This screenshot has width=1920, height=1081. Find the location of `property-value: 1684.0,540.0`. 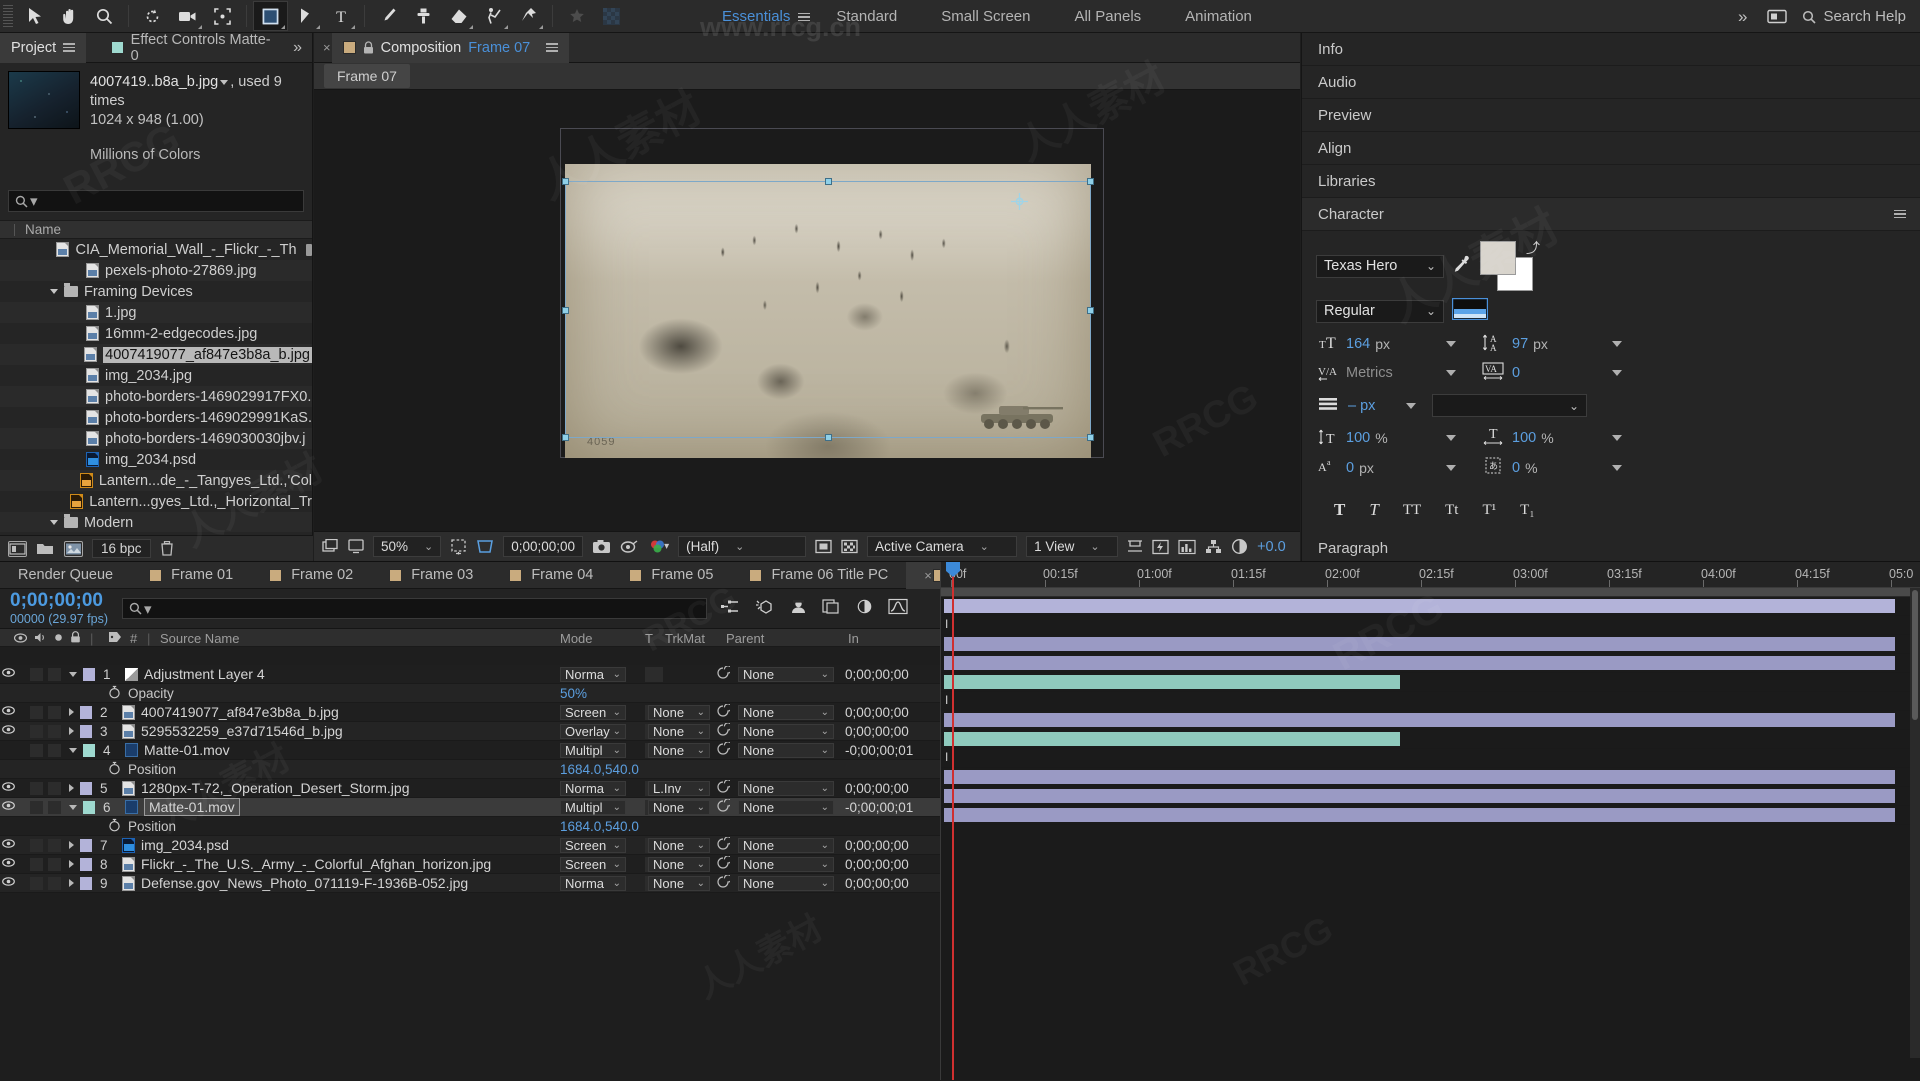

property-value: 1684.0,540.0 is located at coordinates (599, 769).